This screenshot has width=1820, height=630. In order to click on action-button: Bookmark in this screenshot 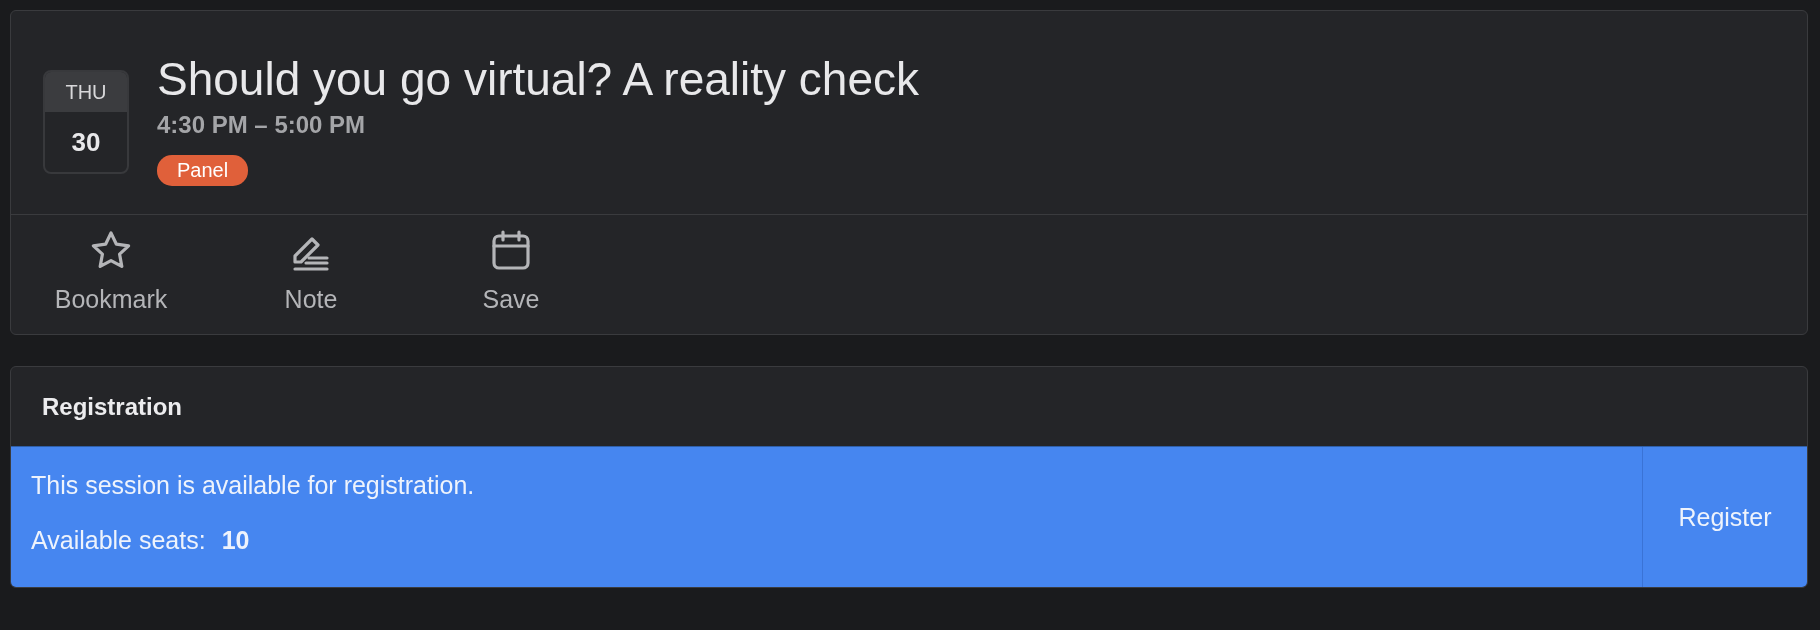, I will do `click(111, 271)`.